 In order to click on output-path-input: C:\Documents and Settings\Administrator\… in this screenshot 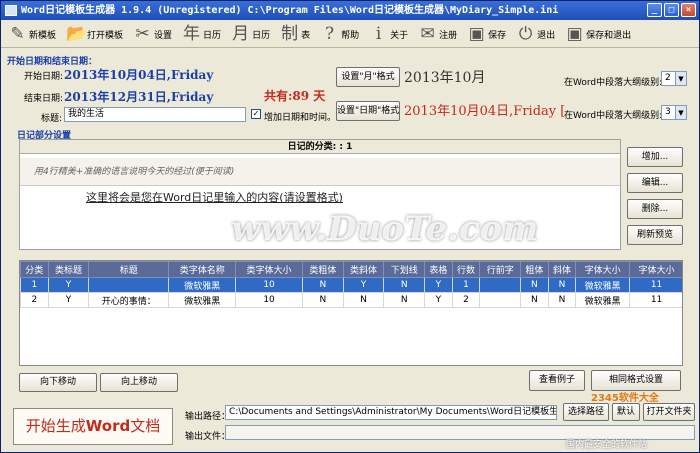, I will do `click(391, 412)`.